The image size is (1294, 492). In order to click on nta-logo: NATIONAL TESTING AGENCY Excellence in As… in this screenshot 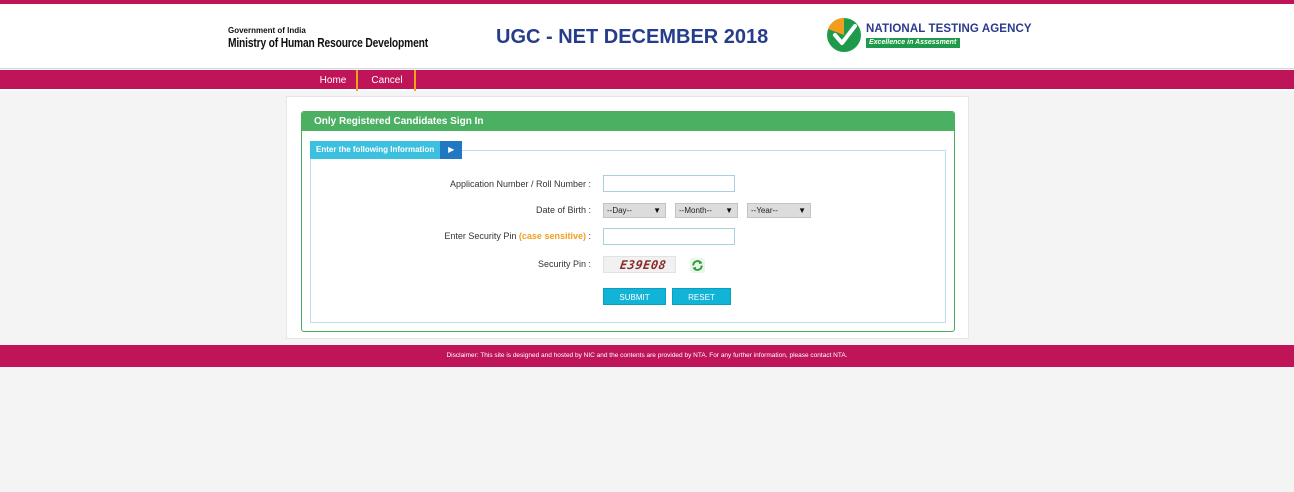, I will do `click(929, 35)`.